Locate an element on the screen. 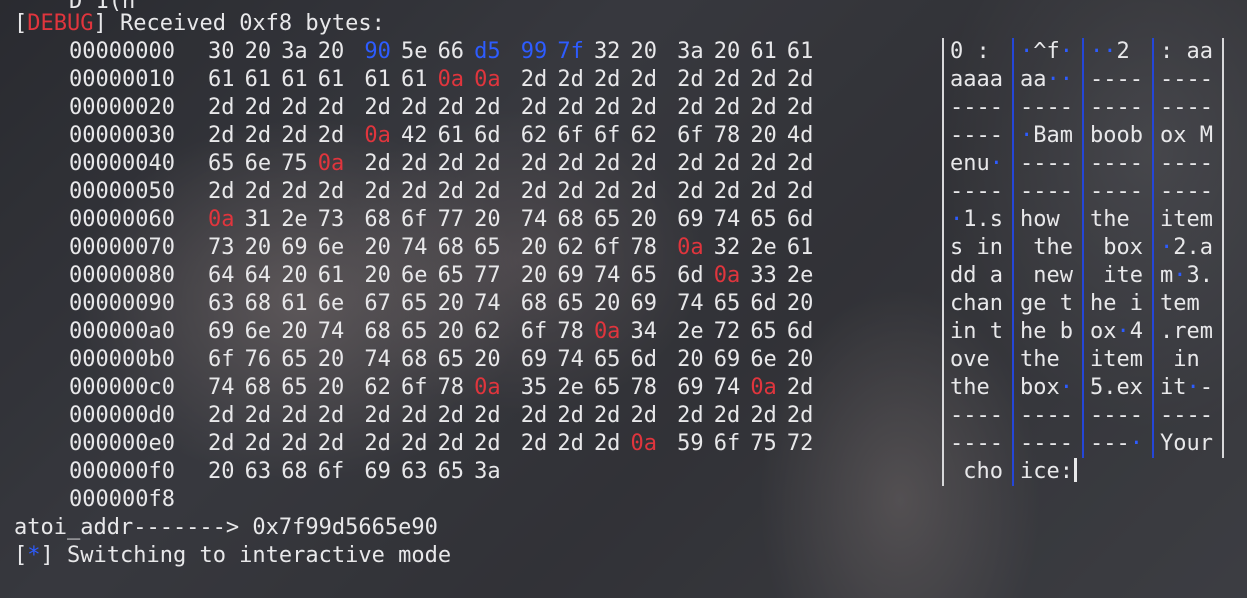 Image resolution: width=1247 pixels, height=598 pixels. hex-bytes: 0a 31 2e 73 68 6f 77 20 74 68 65 20 69 74 65 6d is located at coordinates (516, 220).